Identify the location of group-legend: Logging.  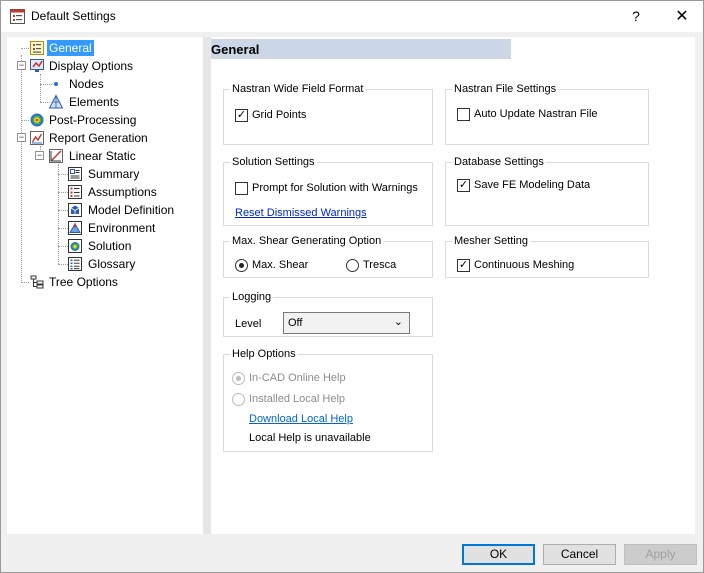
(252, 297).